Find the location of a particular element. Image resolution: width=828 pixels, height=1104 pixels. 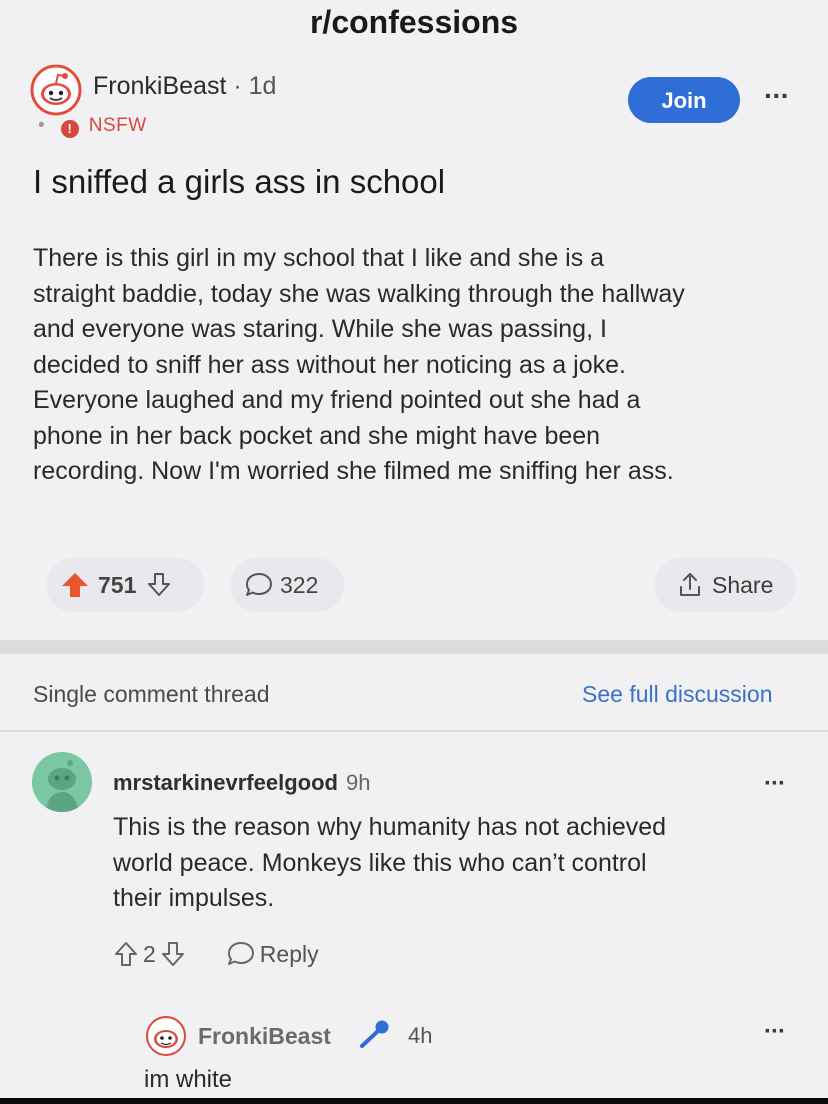

reply-author-avatar is located at coordinates (166, 1036).